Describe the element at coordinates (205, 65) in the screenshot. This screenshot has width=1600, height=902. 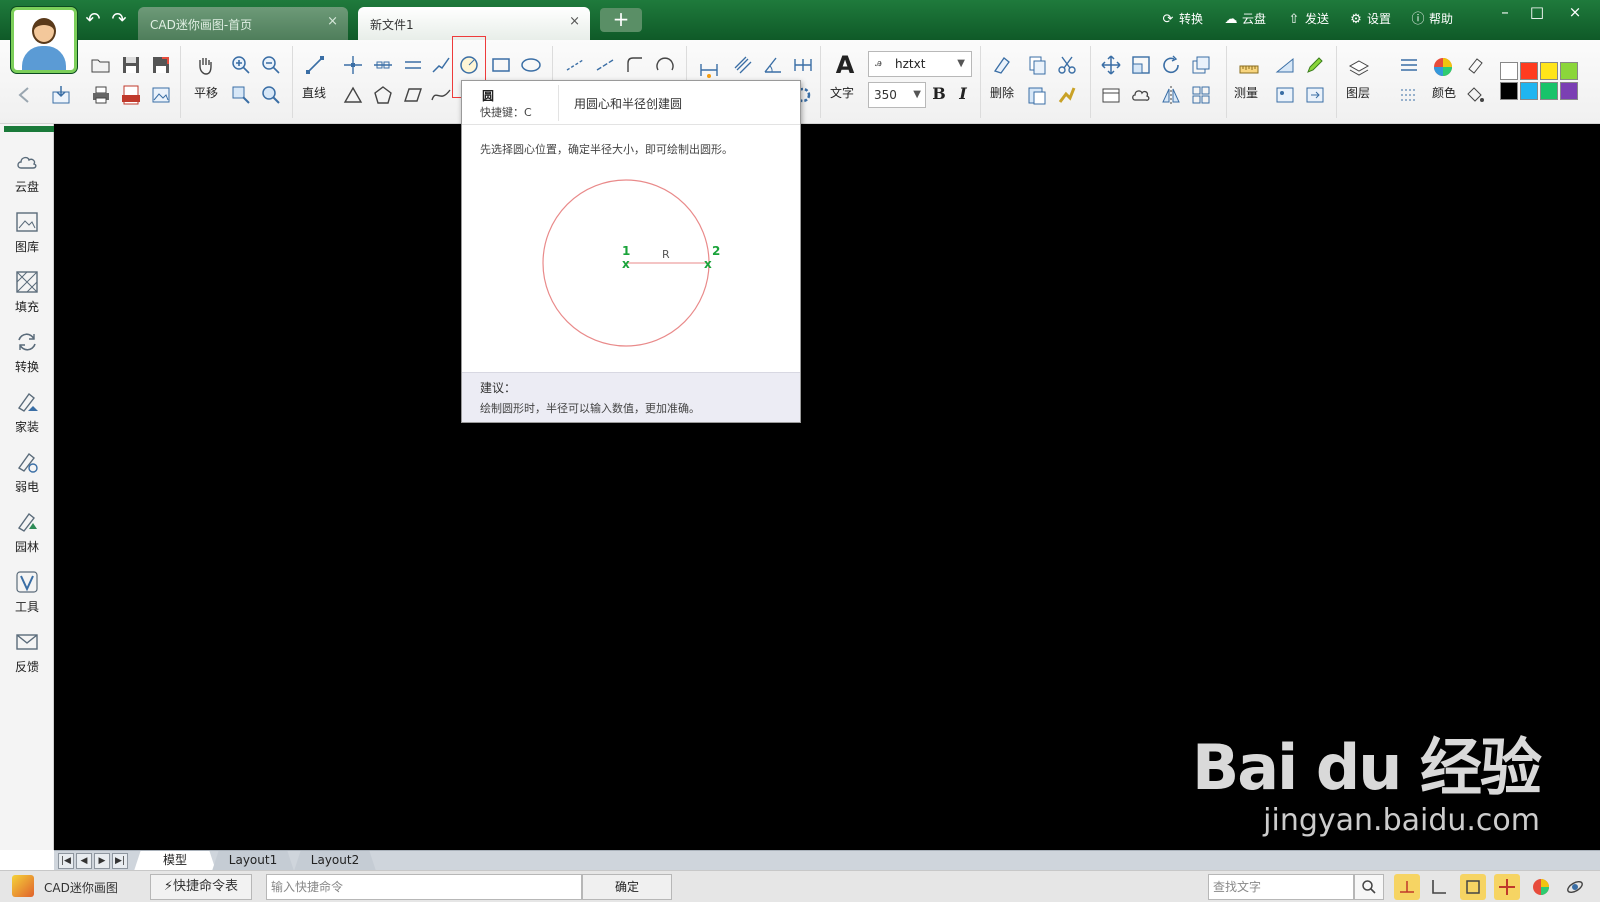
I see `pan-hand-icon` at that location.